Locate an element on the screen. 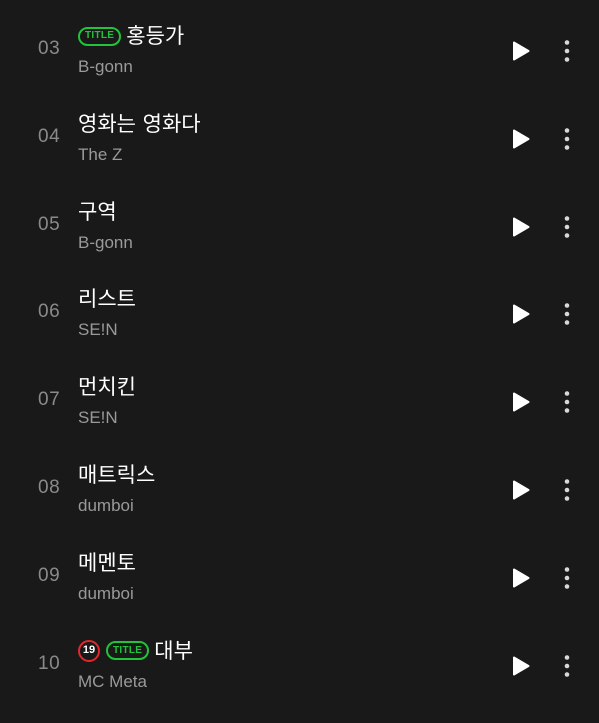  track-number: 09 is located at coordinates (49, 575).